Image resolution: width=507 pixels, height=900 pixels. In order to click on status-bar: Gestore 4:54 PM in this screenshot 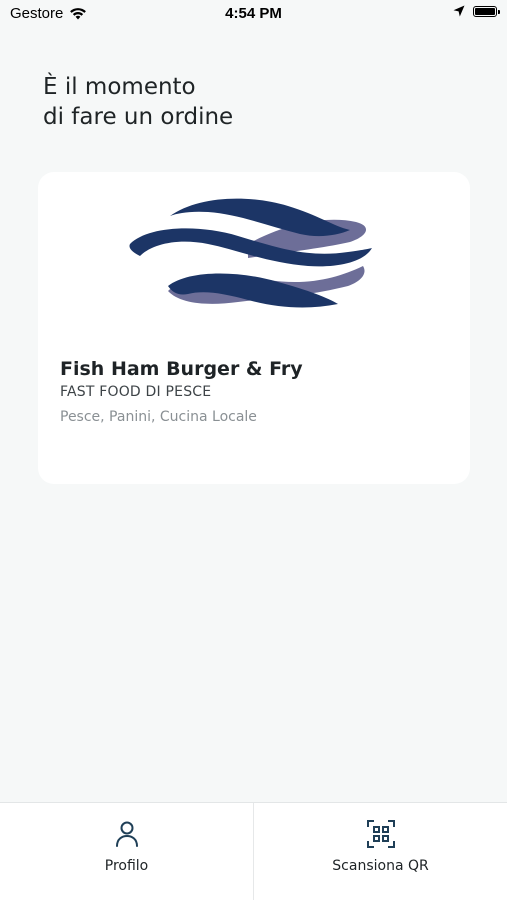, I will do `click(253, 14)`.